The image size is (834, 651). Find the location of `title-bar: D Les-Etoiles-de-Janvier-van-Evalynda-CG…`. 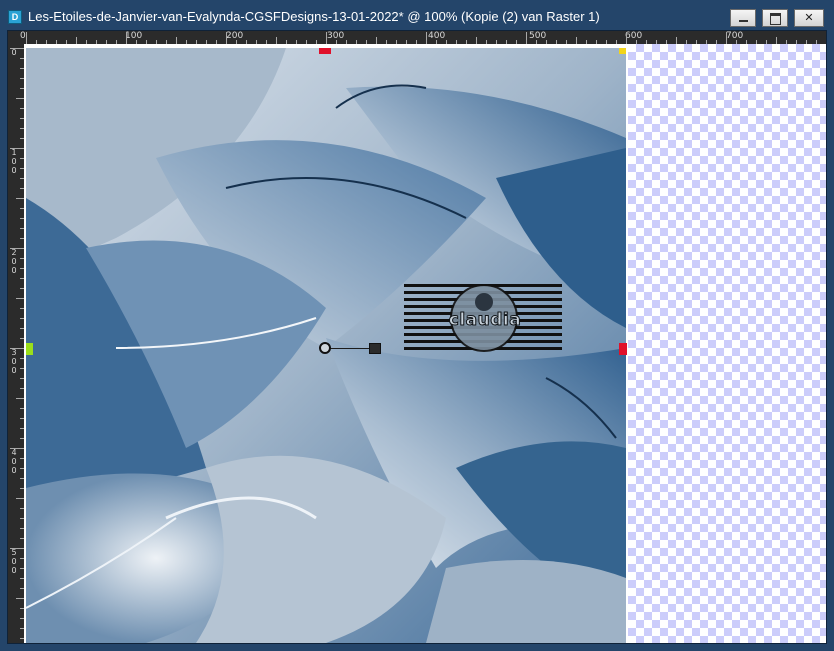

title-bar: D Les-Etoiles-de-Janvier-van-Evalynda-CG… is located at coordinates (417, 17).